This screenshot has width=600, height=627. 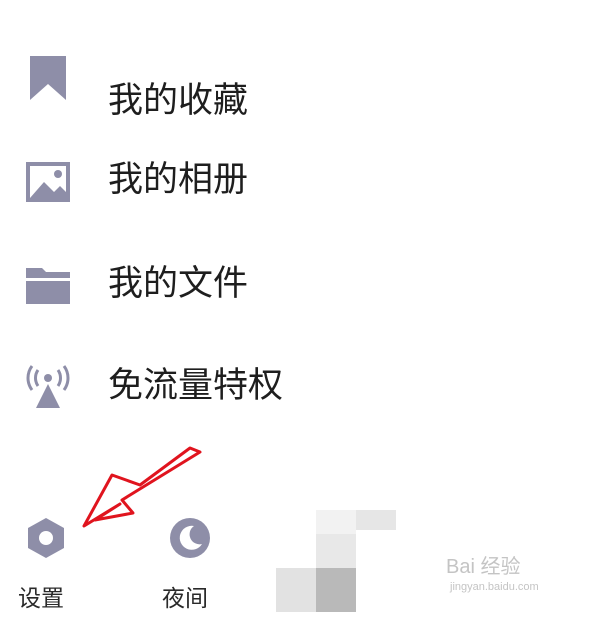 What do you see at coordinates (48, 78) in the screenshot?
I see `bookmark-icon` at bounding box center [48, 78].